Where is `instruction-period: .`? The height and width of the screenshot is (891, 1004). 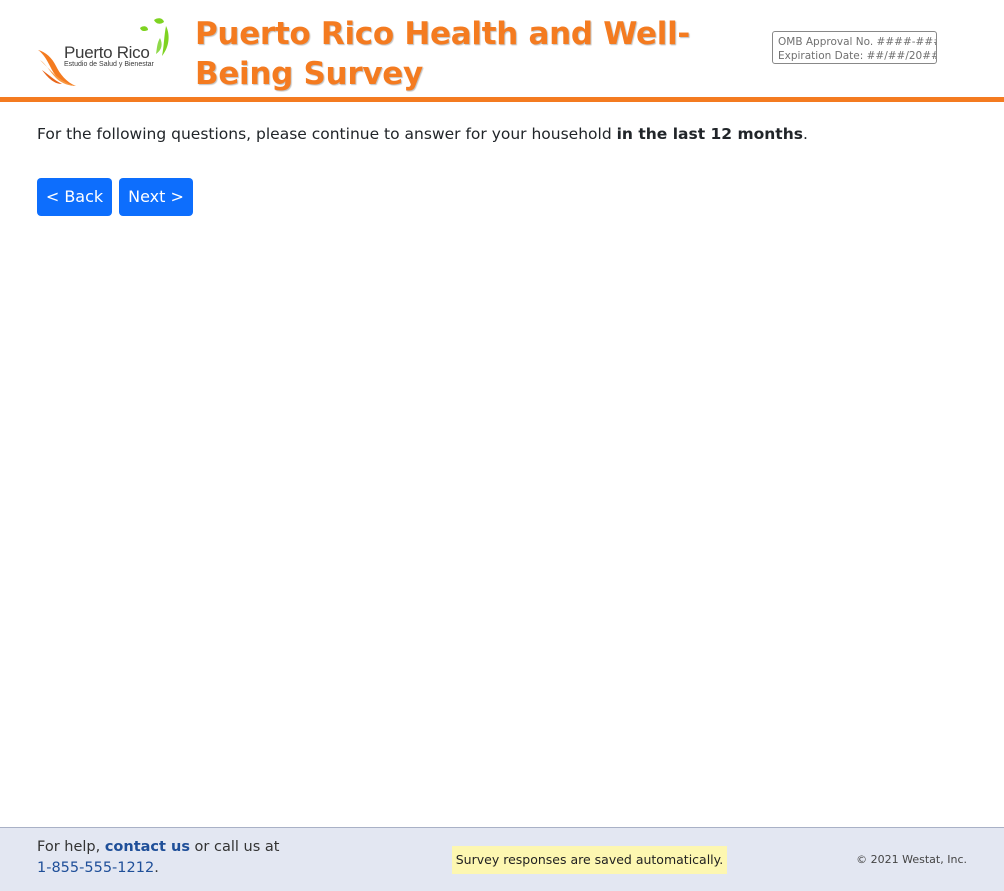 instruction-period: . is located at coordinates (805, 134).